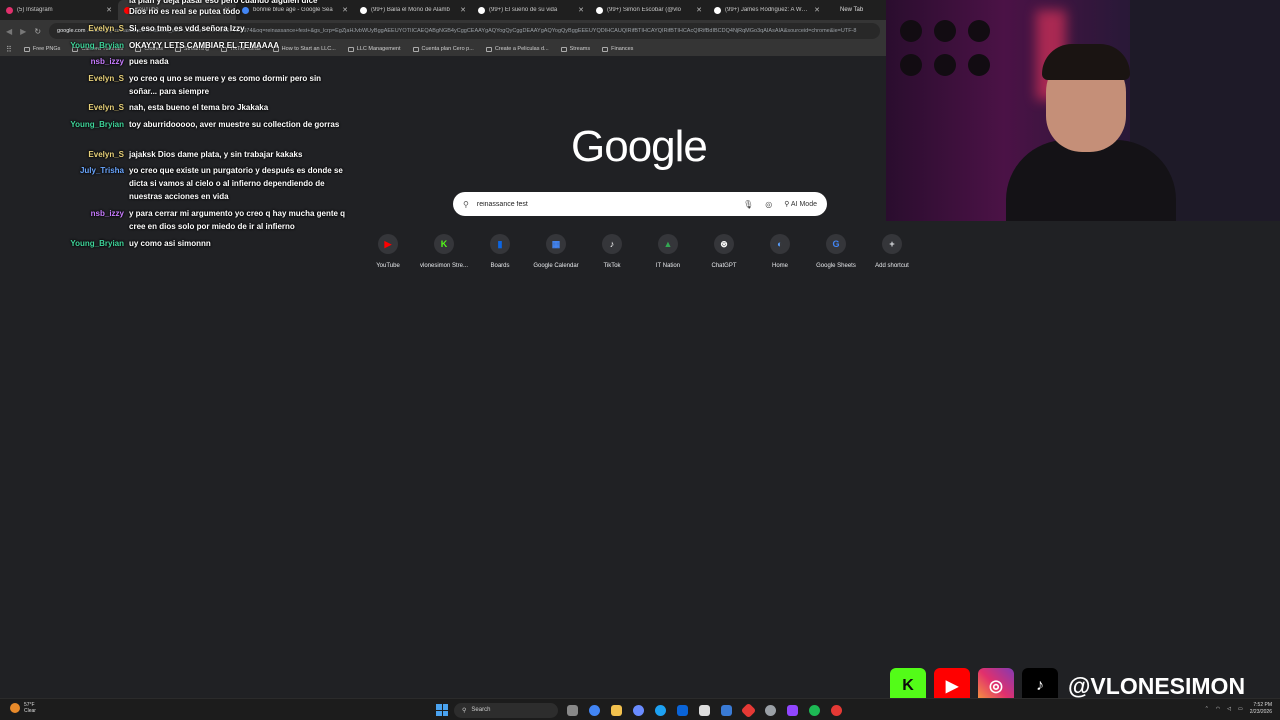 This screenshot has height=720, width=1280. What do you see at coordinates (892, 251) in the screenshot?
I see `shortcut-tile: + Add shortcut` at bounding box center [892, 251].